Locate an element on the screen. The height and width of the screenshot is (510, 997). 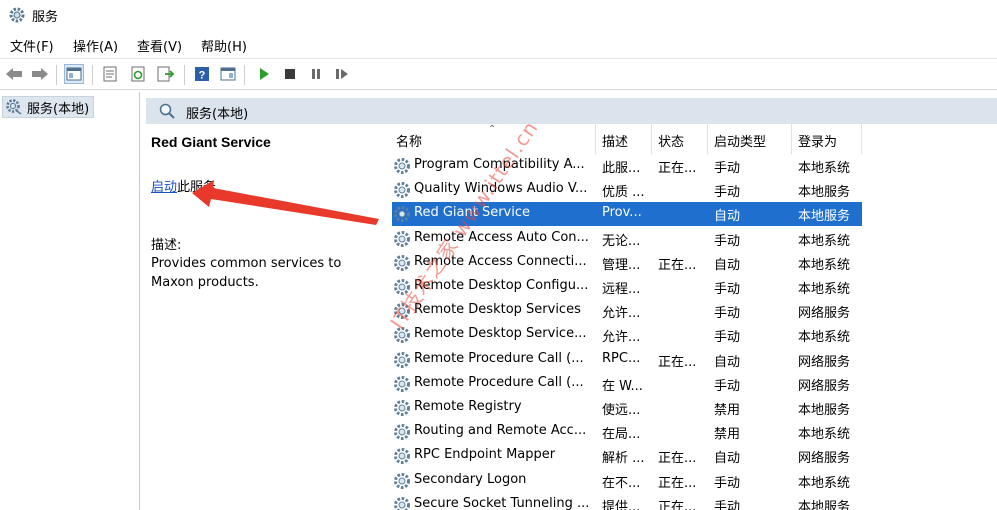
help-icon: ? is located at coordinates (202, 74).